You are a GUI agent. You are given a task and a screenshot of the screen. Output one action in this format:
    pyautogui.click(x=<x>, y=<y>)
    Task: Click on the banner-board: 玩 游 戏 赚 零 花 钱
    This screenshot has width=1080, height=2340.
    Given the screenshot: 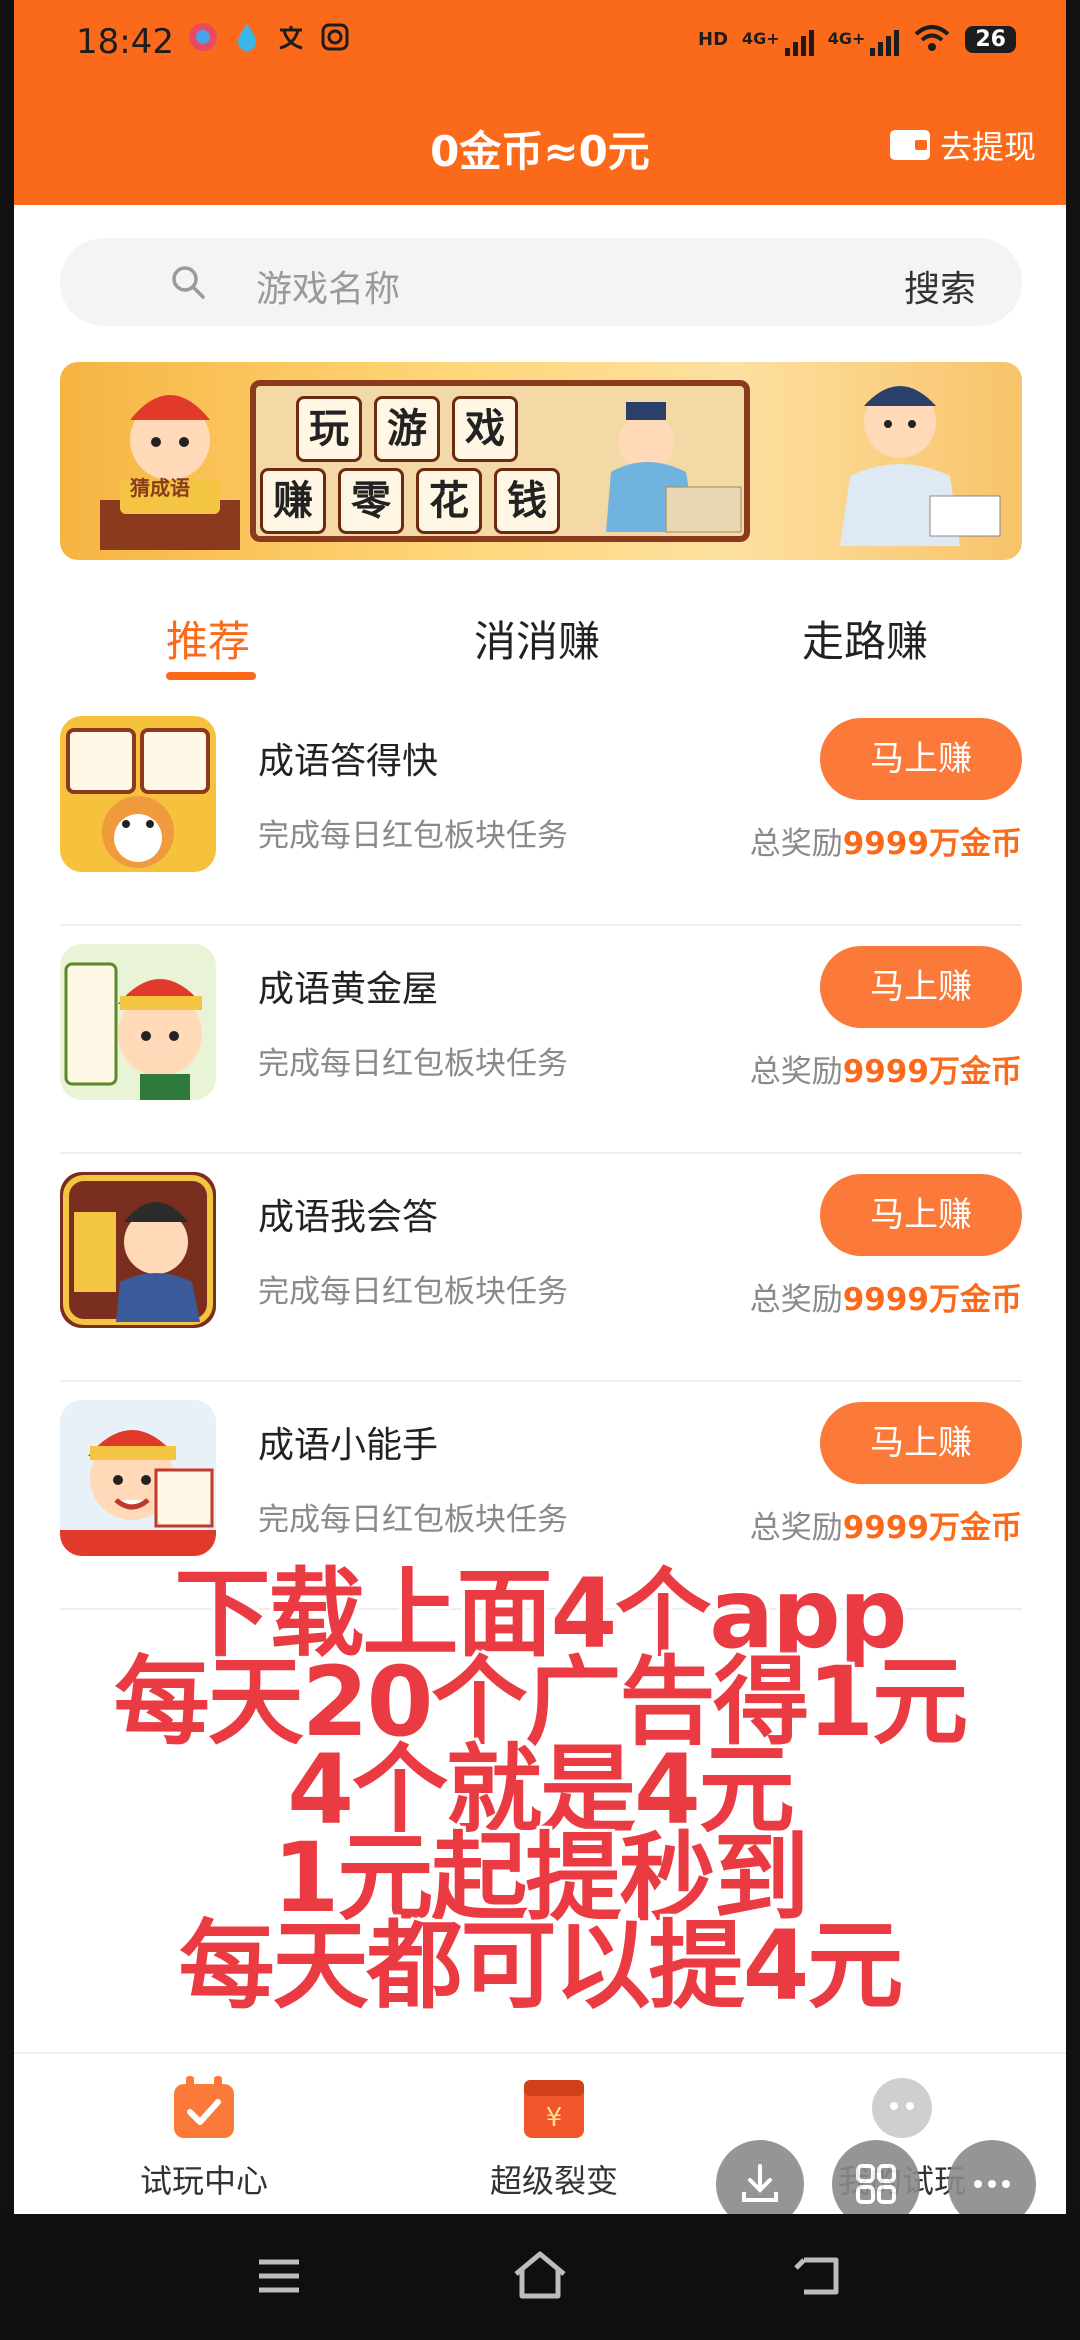 What is the action you would take?
    pyautogui.click(x=500, y=461)
    